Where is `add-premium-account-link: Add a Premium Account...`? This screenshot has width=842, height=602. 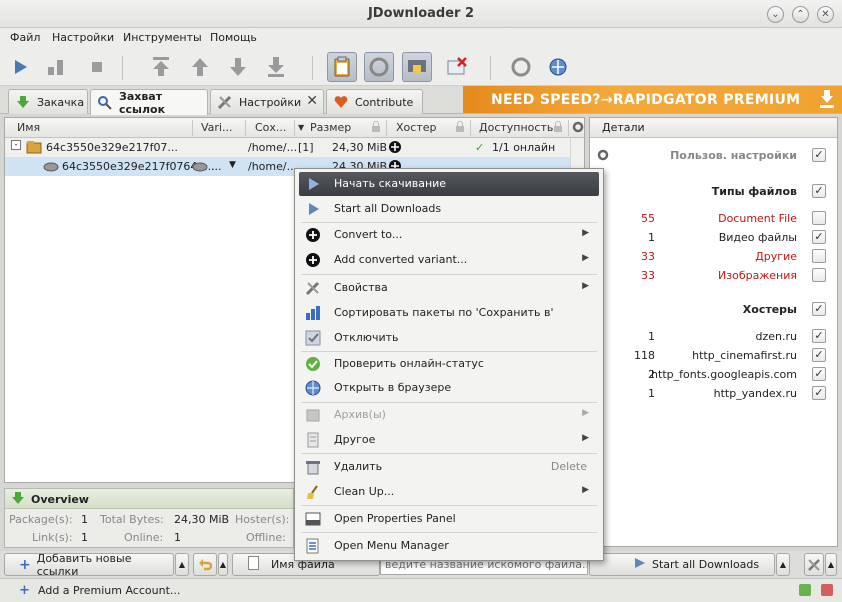
add-premium-account-link: Add a Premium Account... is located at coordinates (109, 590).